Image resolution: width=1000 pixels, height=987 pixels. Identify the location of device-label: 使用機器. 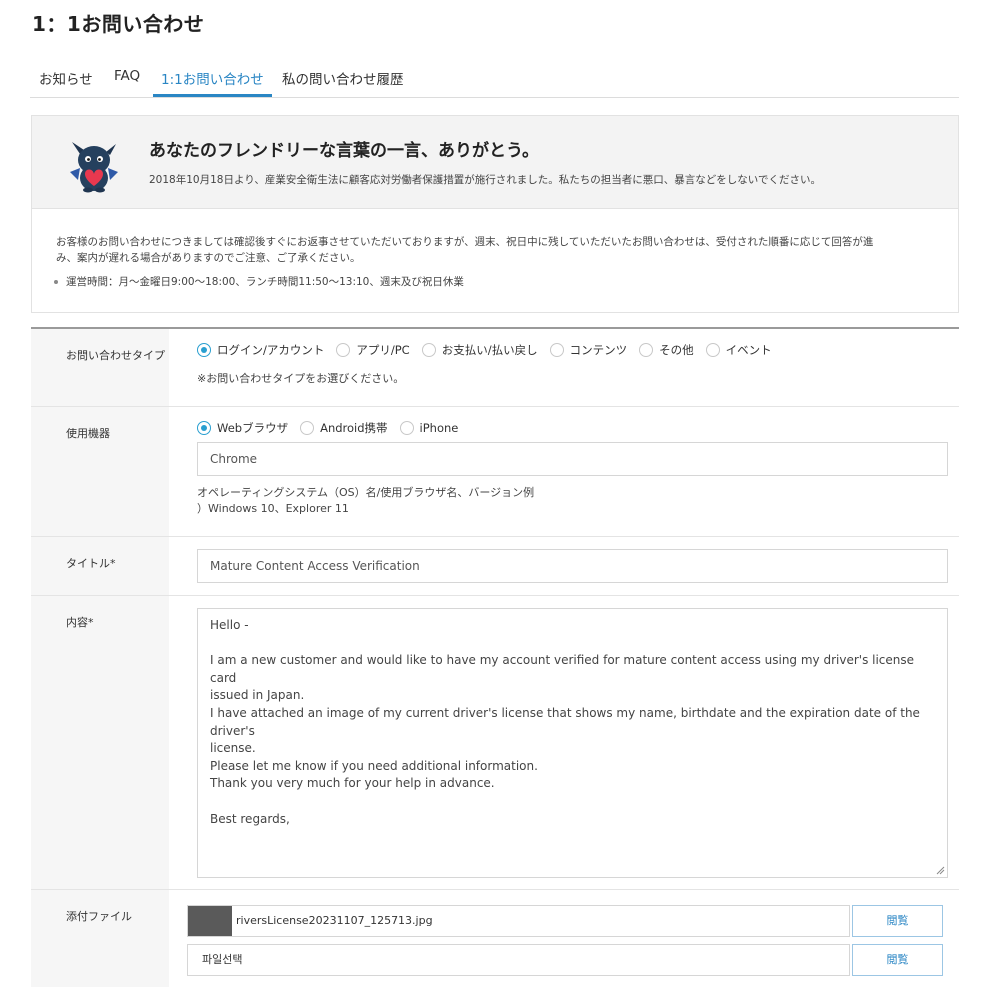
(88, 433).